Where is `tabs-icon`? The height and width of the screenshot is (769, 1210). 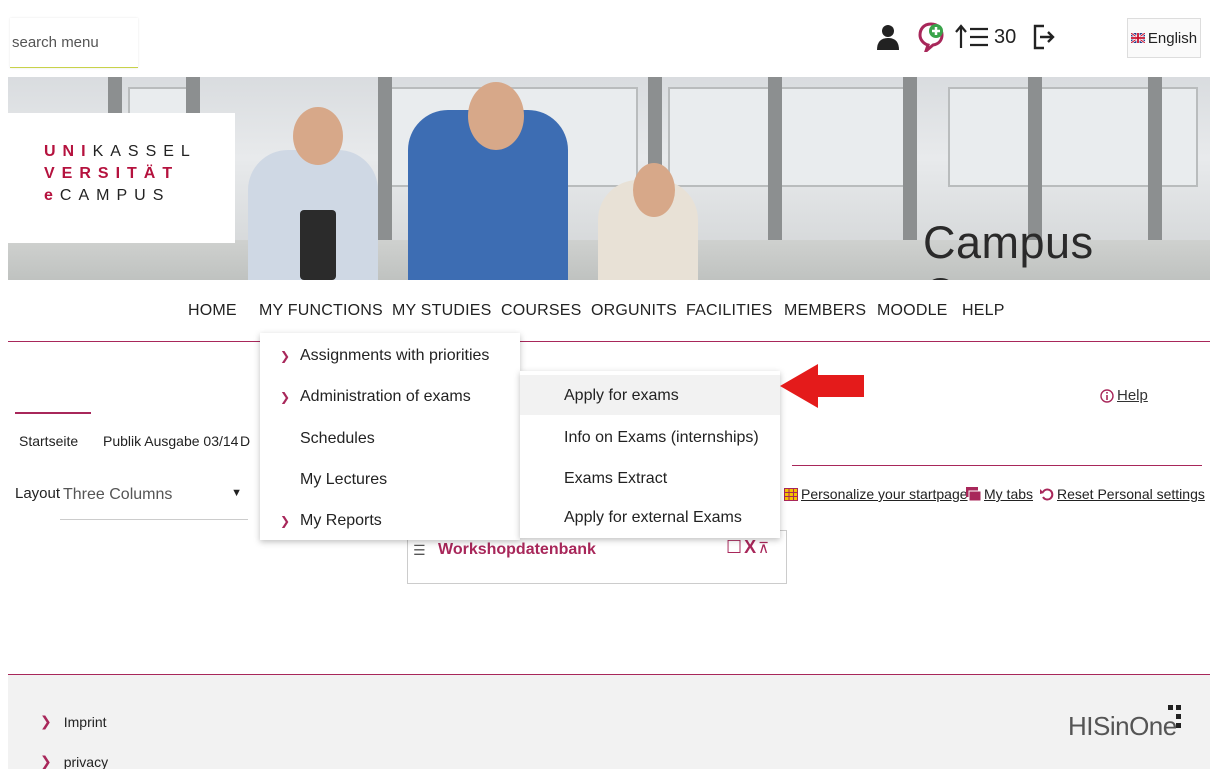
tabs-icon is located at coordinates (973, 494).